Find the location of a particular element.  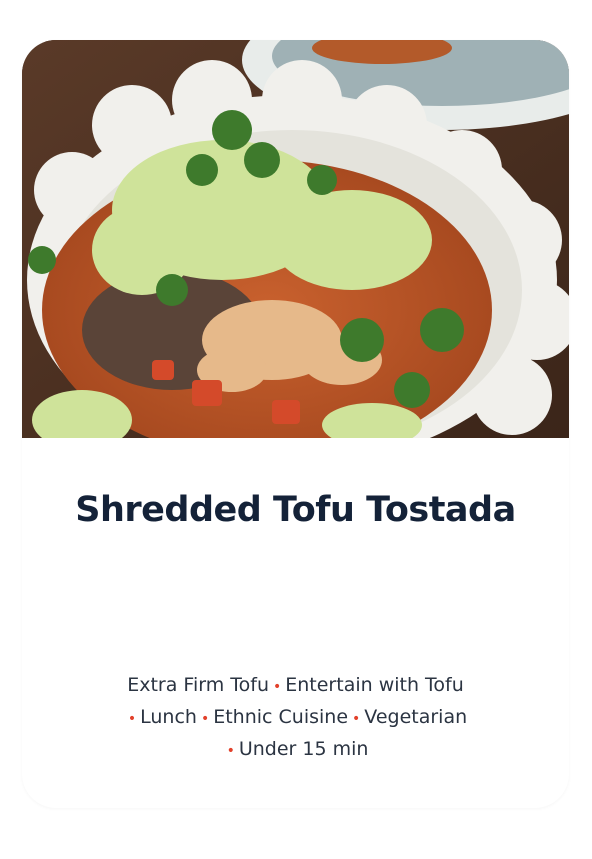

tag-vegetarian: Vegetarian is located at coordinates (415, 717).